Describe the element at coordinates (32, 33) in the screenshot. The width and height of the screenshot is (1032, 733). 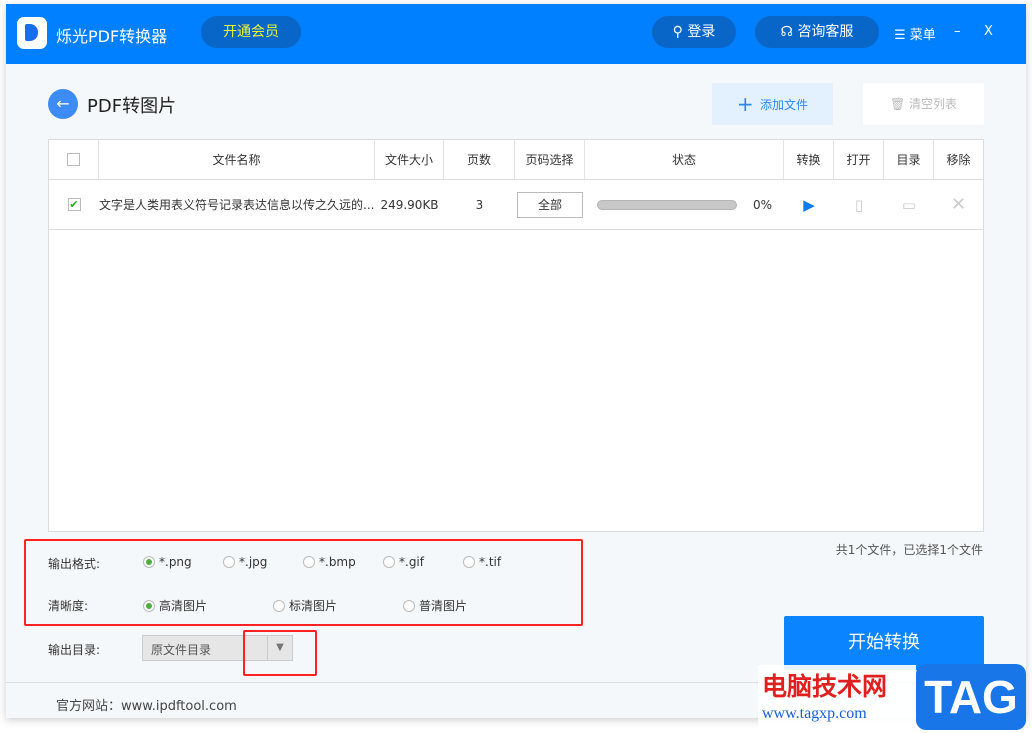
I see `app-logo` at that location.